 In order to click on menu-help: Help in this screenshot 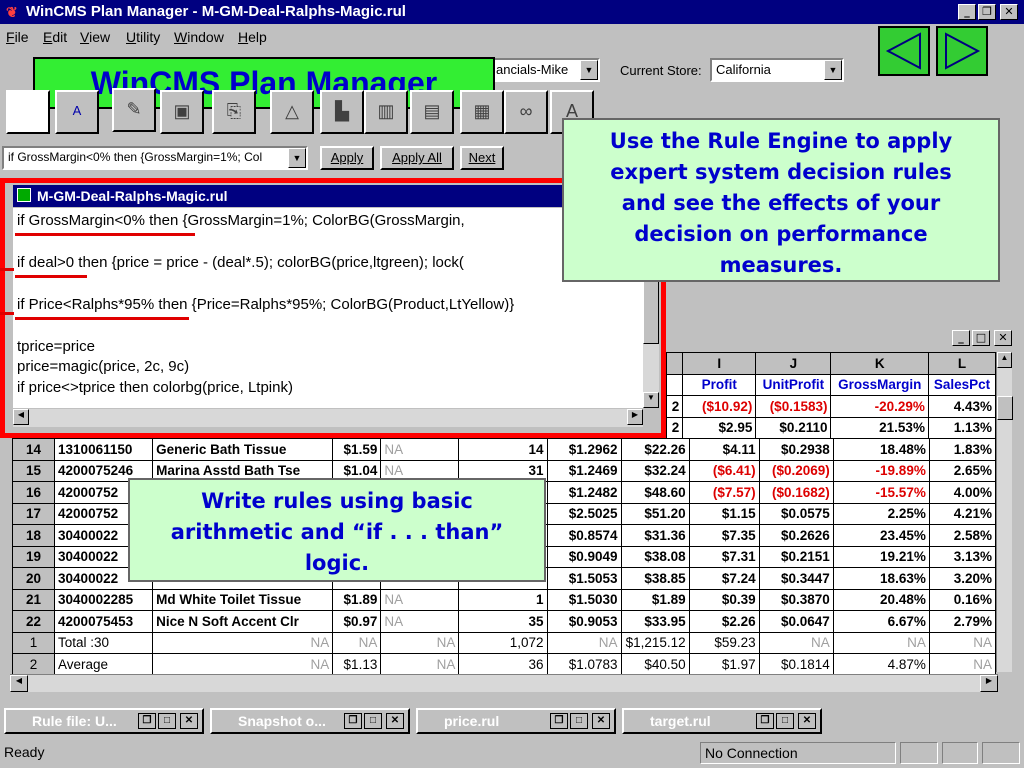, I will do `click(252, 37)`.